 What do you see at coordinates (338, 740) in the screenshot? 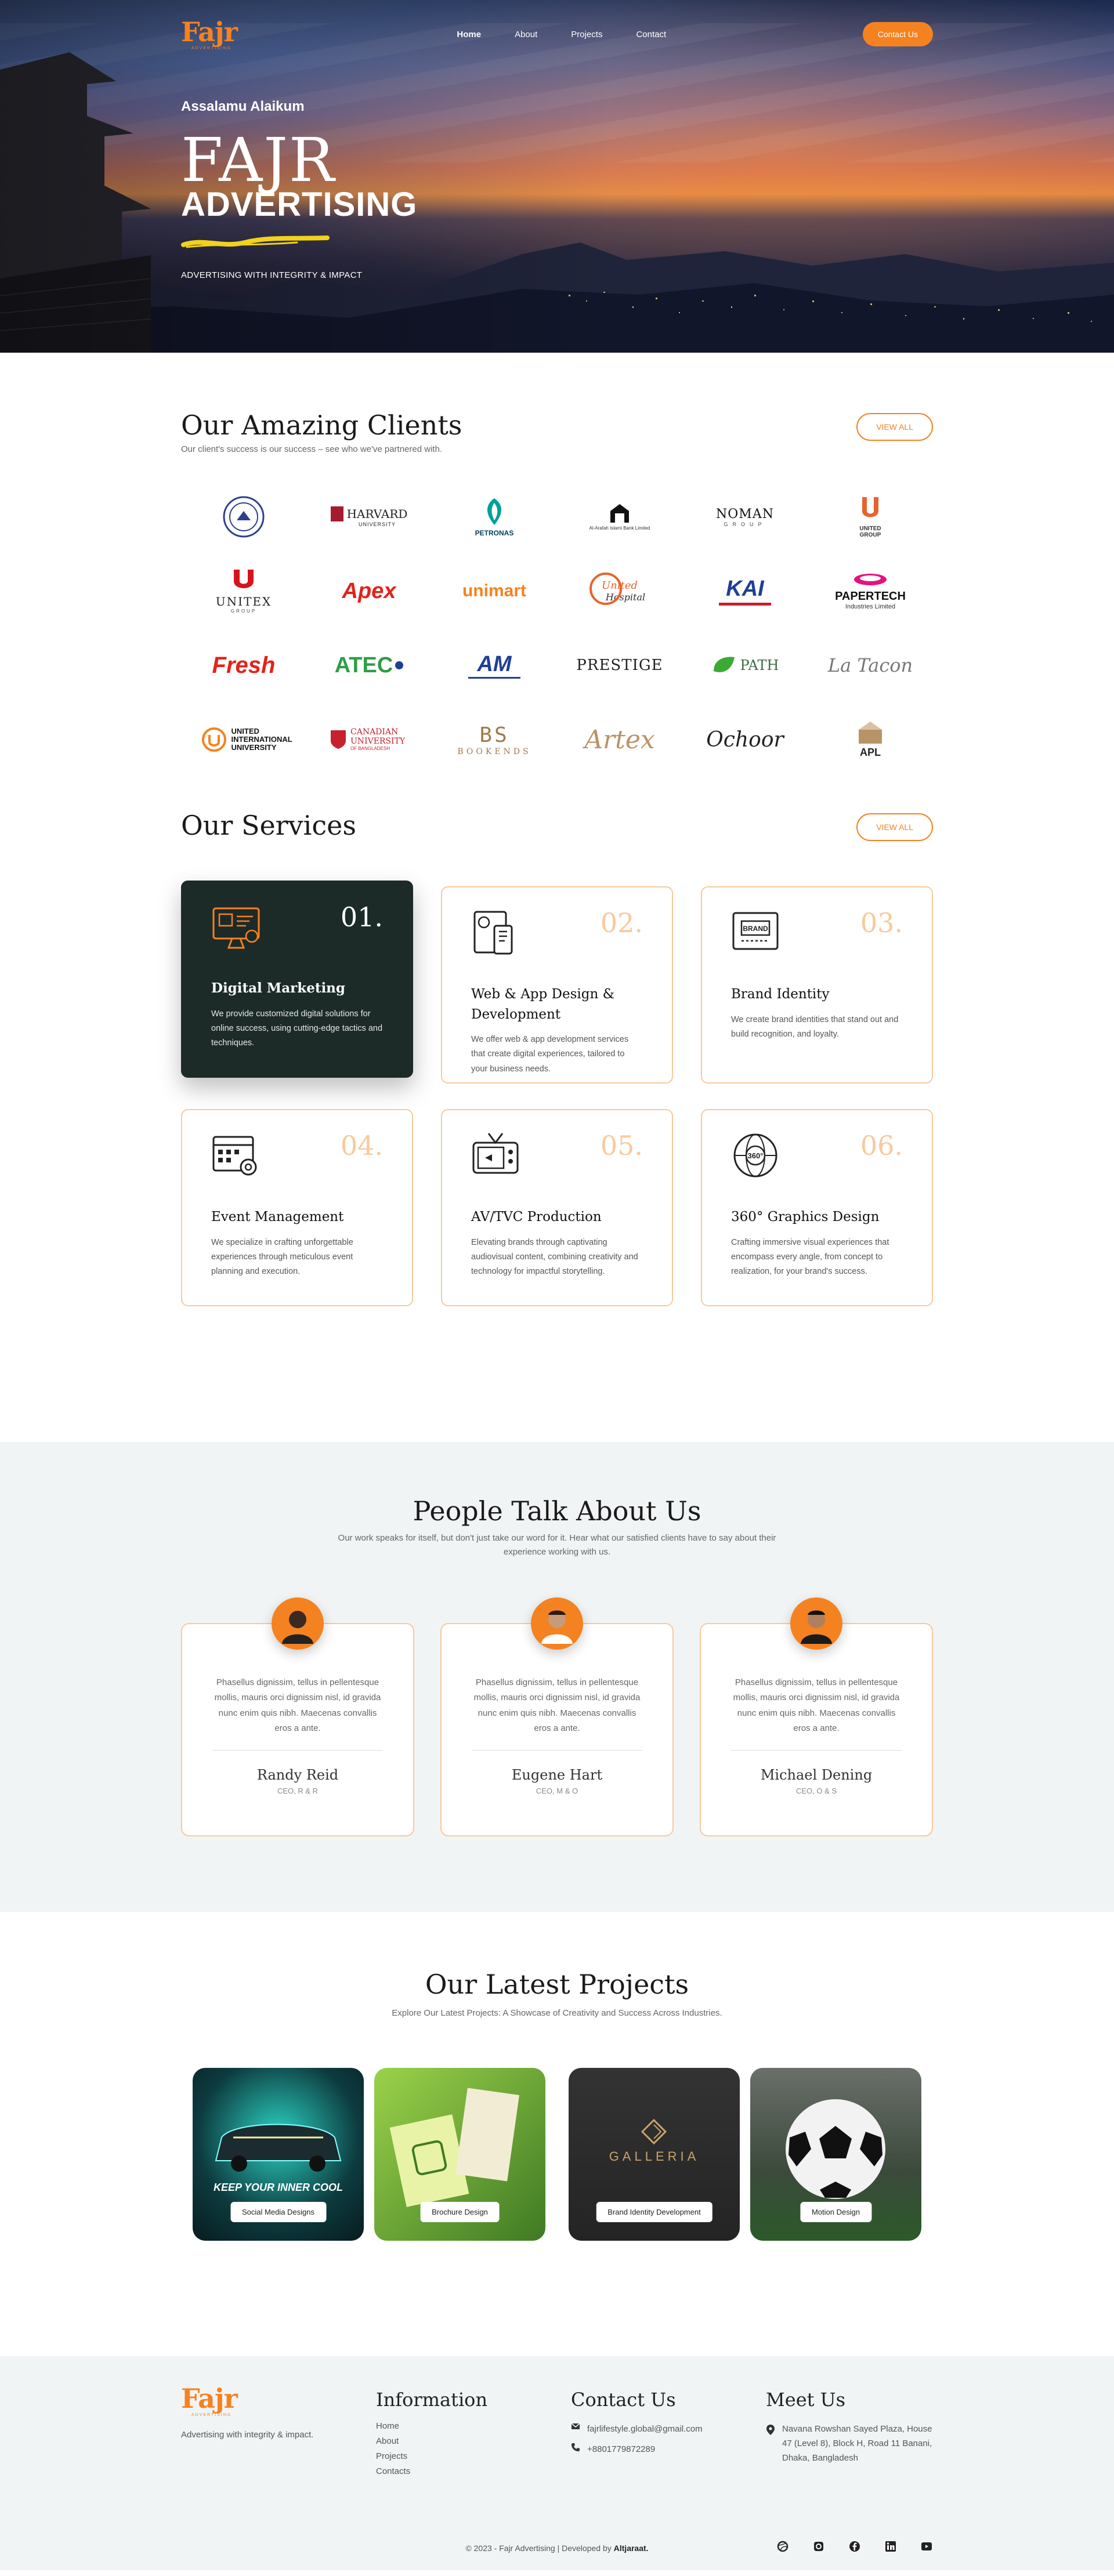
I see `cub-crest-icon` at bounding box center [338, 740].